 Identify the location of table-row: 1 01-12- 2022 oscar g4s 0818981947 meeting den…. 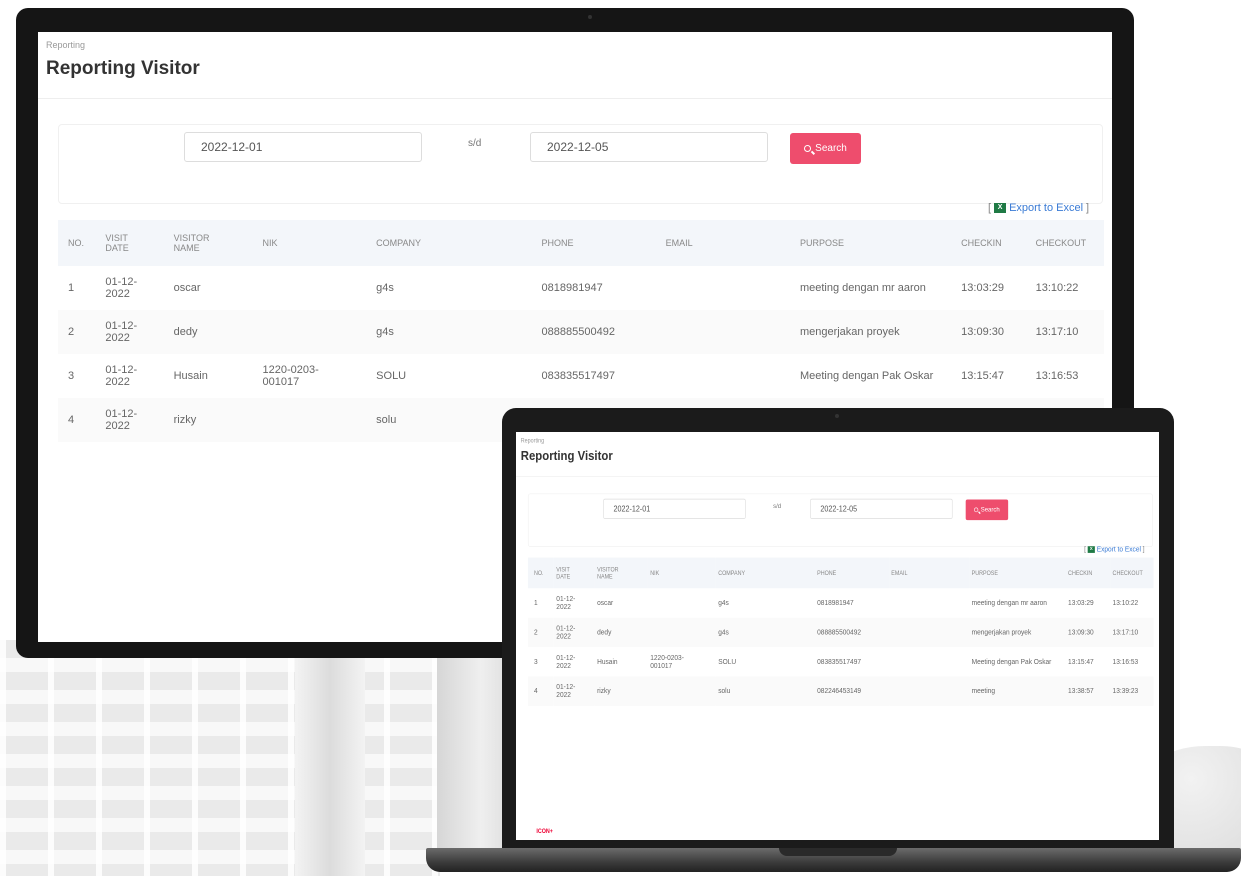
(581, 288).